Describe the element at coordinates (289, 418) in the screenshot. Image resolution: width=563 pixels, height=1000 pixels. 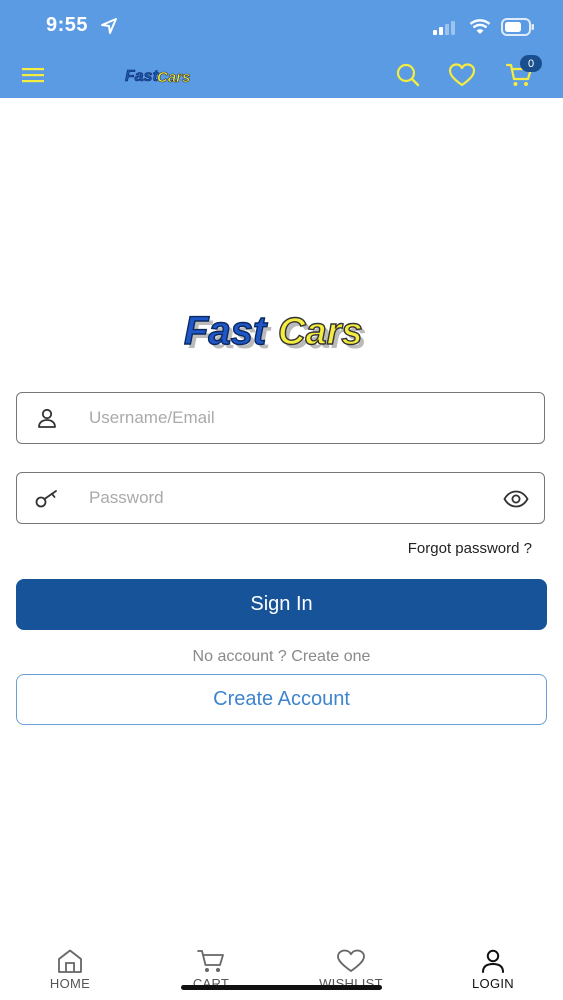
I see `username-input` at that location.